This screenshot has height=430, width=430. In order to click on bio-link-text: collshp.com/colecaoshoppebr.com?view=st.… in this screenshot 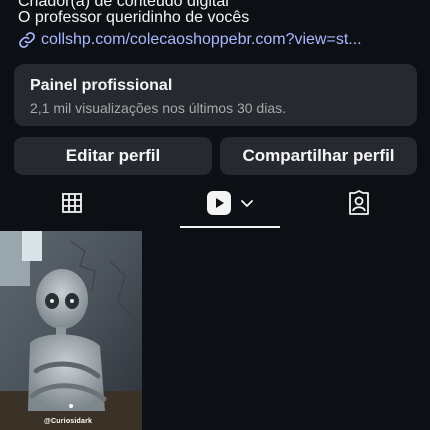, I will do `click(201, 40)`.